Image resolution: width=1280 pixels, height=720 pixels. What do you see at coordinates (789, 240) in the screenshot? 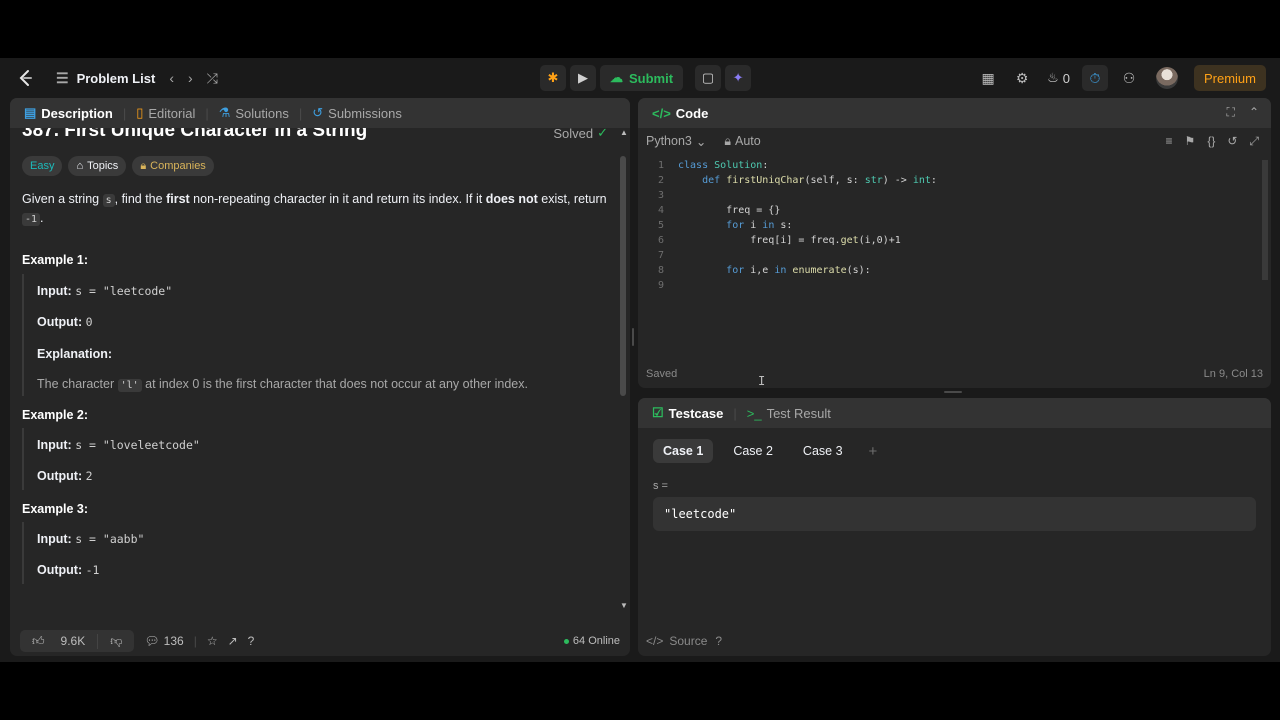
I see `code-line: freq[i] = freq.get(i,0)+1` at bounding box center [789, 240].